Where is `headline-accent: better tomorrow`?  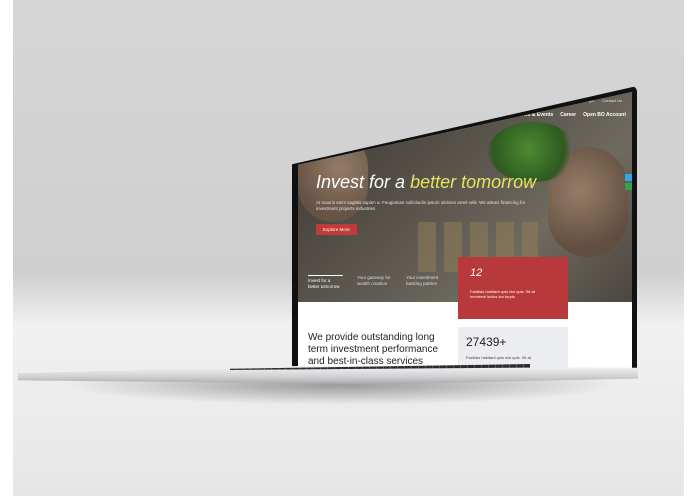 headline-accent: better tomorrow is located at coordinates (473, 182).